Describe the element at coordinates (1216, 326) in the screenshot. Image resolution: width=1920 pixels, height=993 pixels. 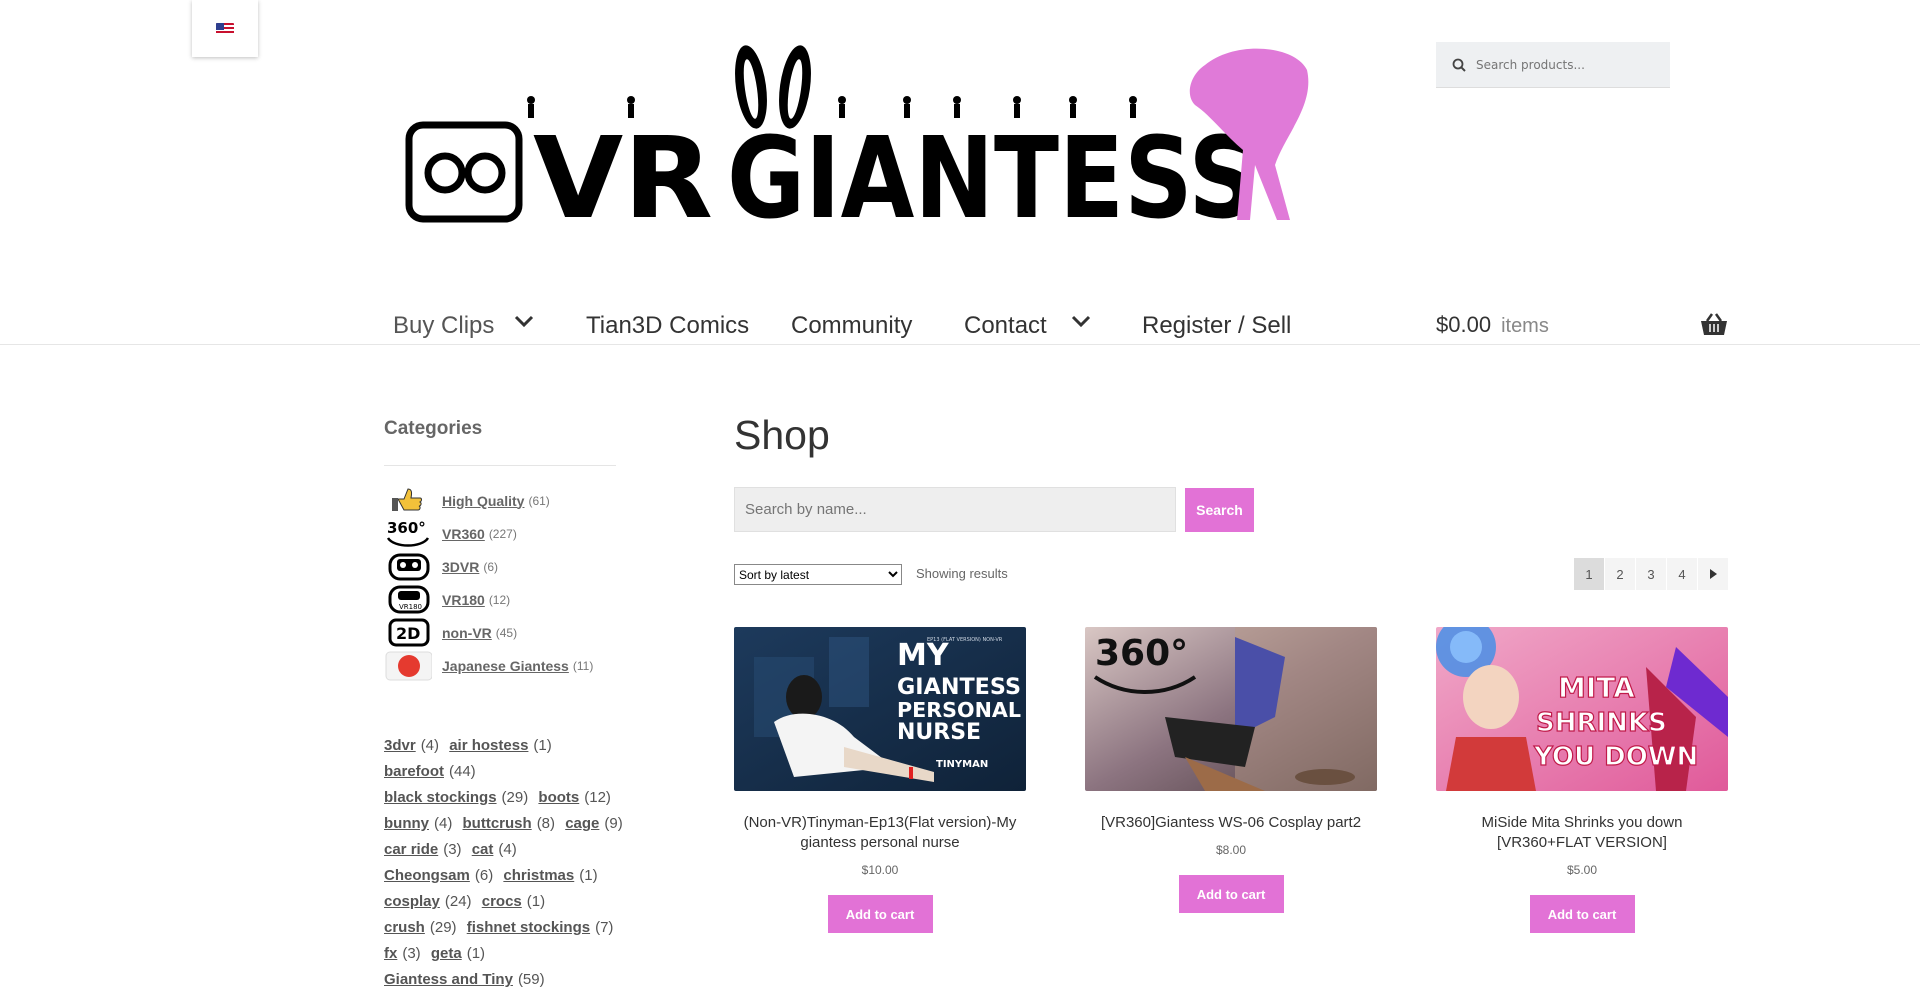
I see `nav-register-sell: Register / Sell` at that location.